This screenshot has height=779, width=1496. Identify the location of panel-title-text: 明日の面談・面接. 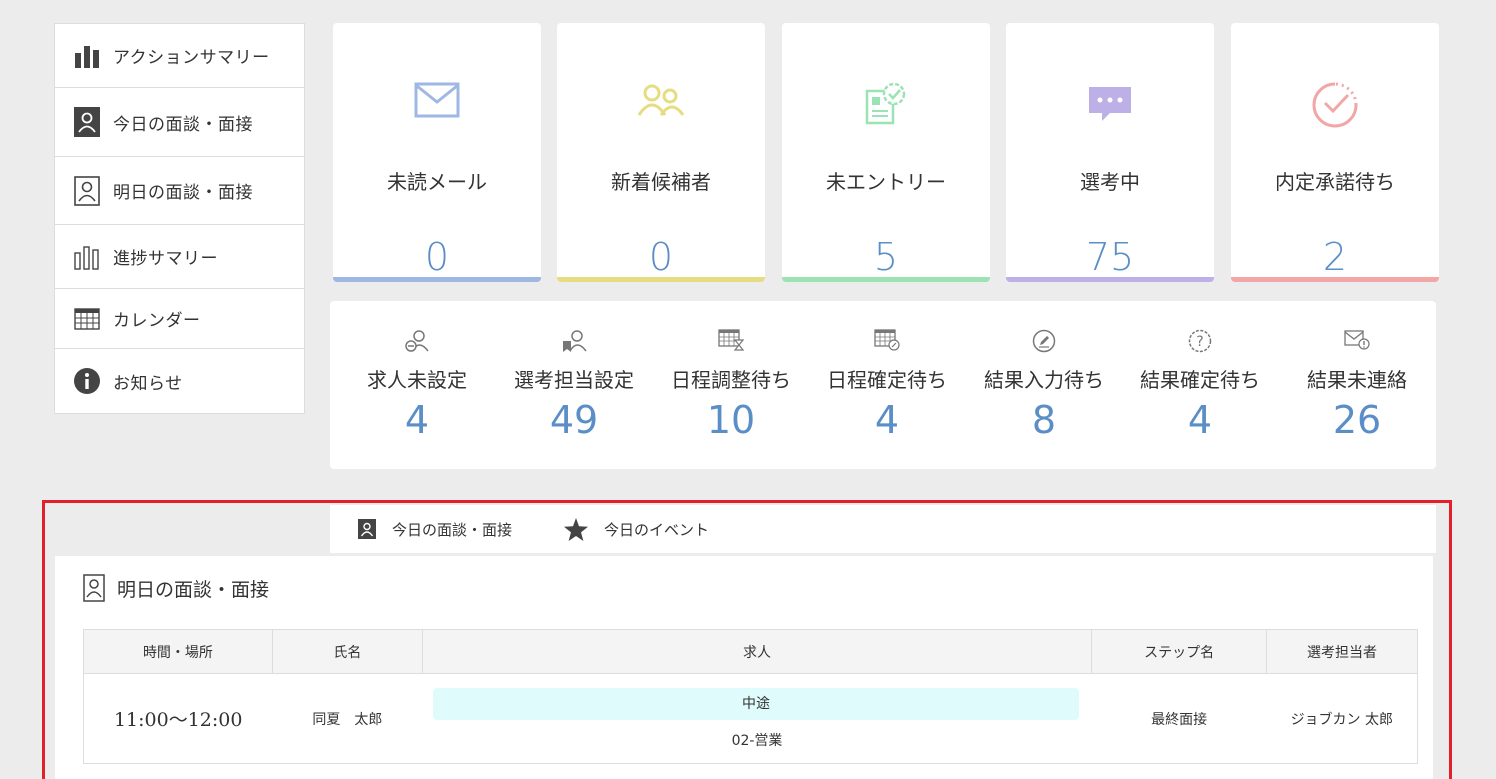
(193, 589).